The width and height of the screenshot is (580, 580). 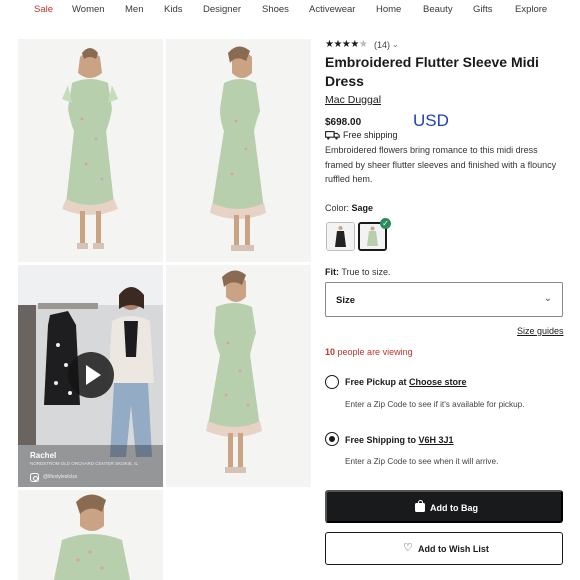 What do you see at coordinates (346, 300) in the screenshot?
I see `size-dropdown-label: Size` at bounding box center [346, 300].